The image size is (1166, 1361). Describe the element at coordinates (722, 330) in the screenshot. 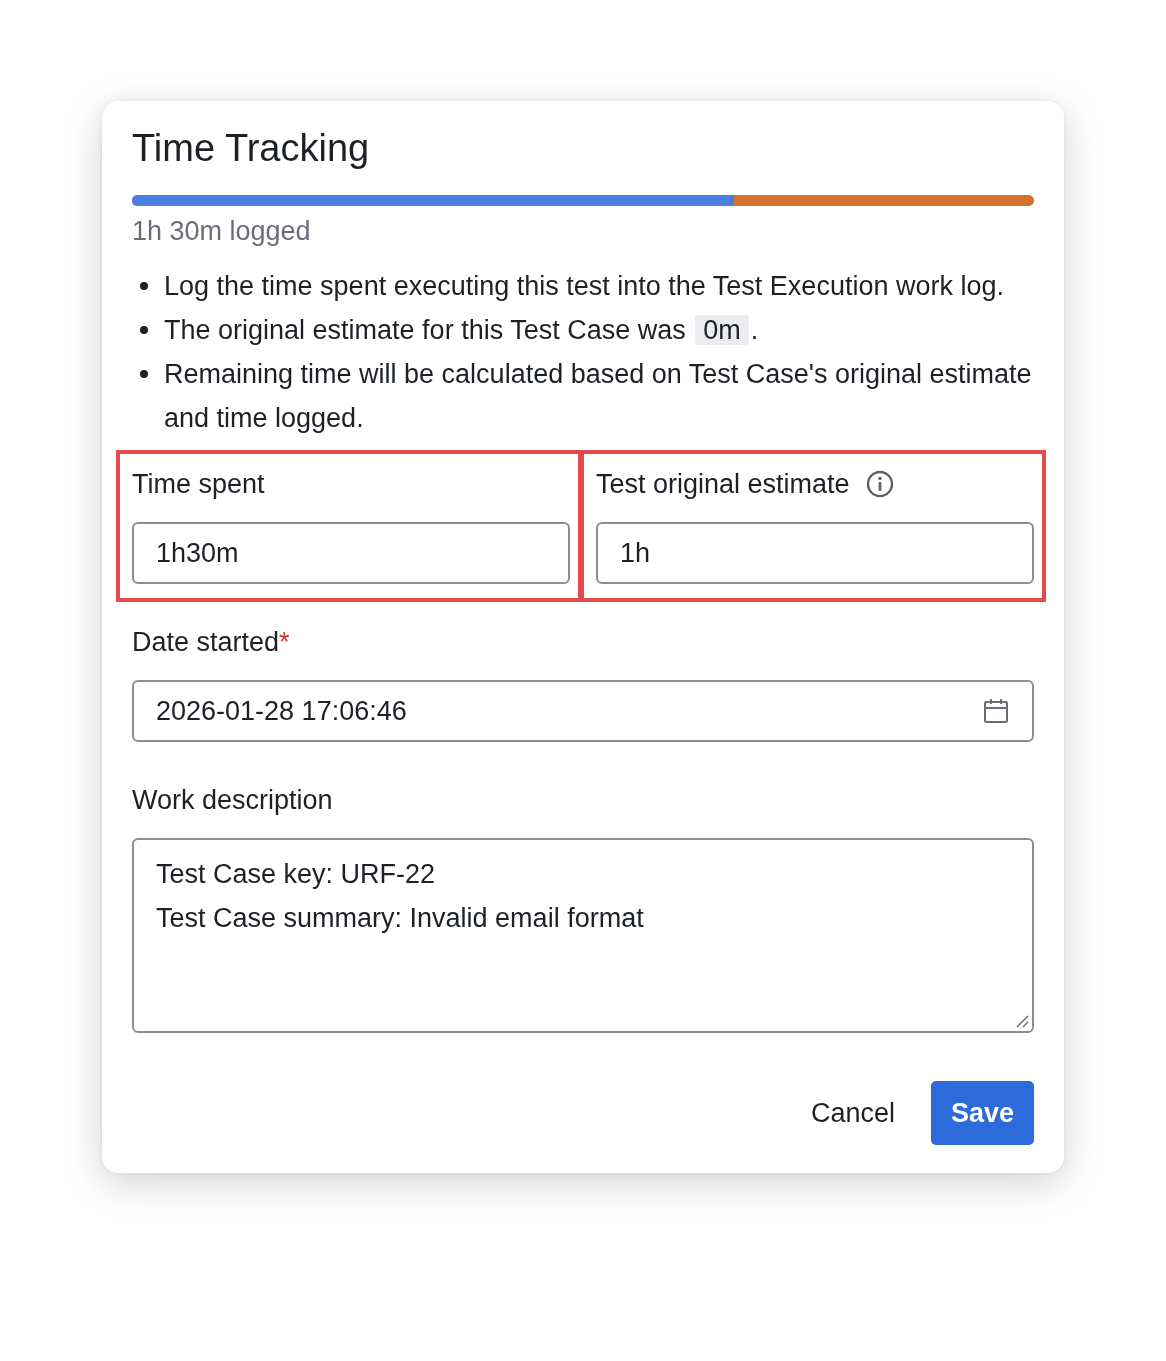

I see `inline-code: 0m` at that location.